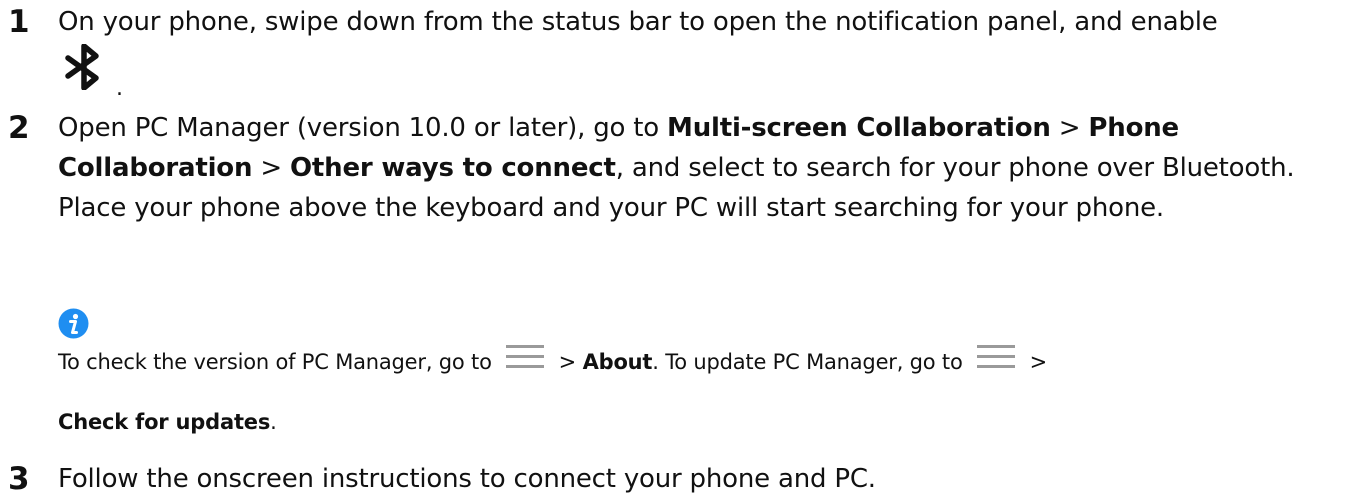 This screenshot has width=1362, height=504. I want to click on note-period: ., so click(273, 422).